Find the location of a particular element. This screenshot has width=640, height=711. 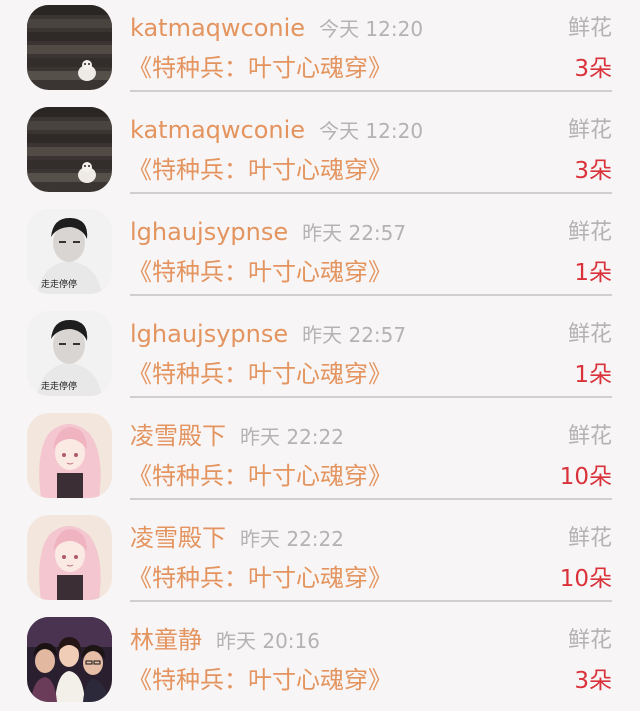

list-item: 林童静 昨天 20:16 鲜花 《特种兵：叶寸心魂穿》 3朵 is located at coordinates (320, 661).